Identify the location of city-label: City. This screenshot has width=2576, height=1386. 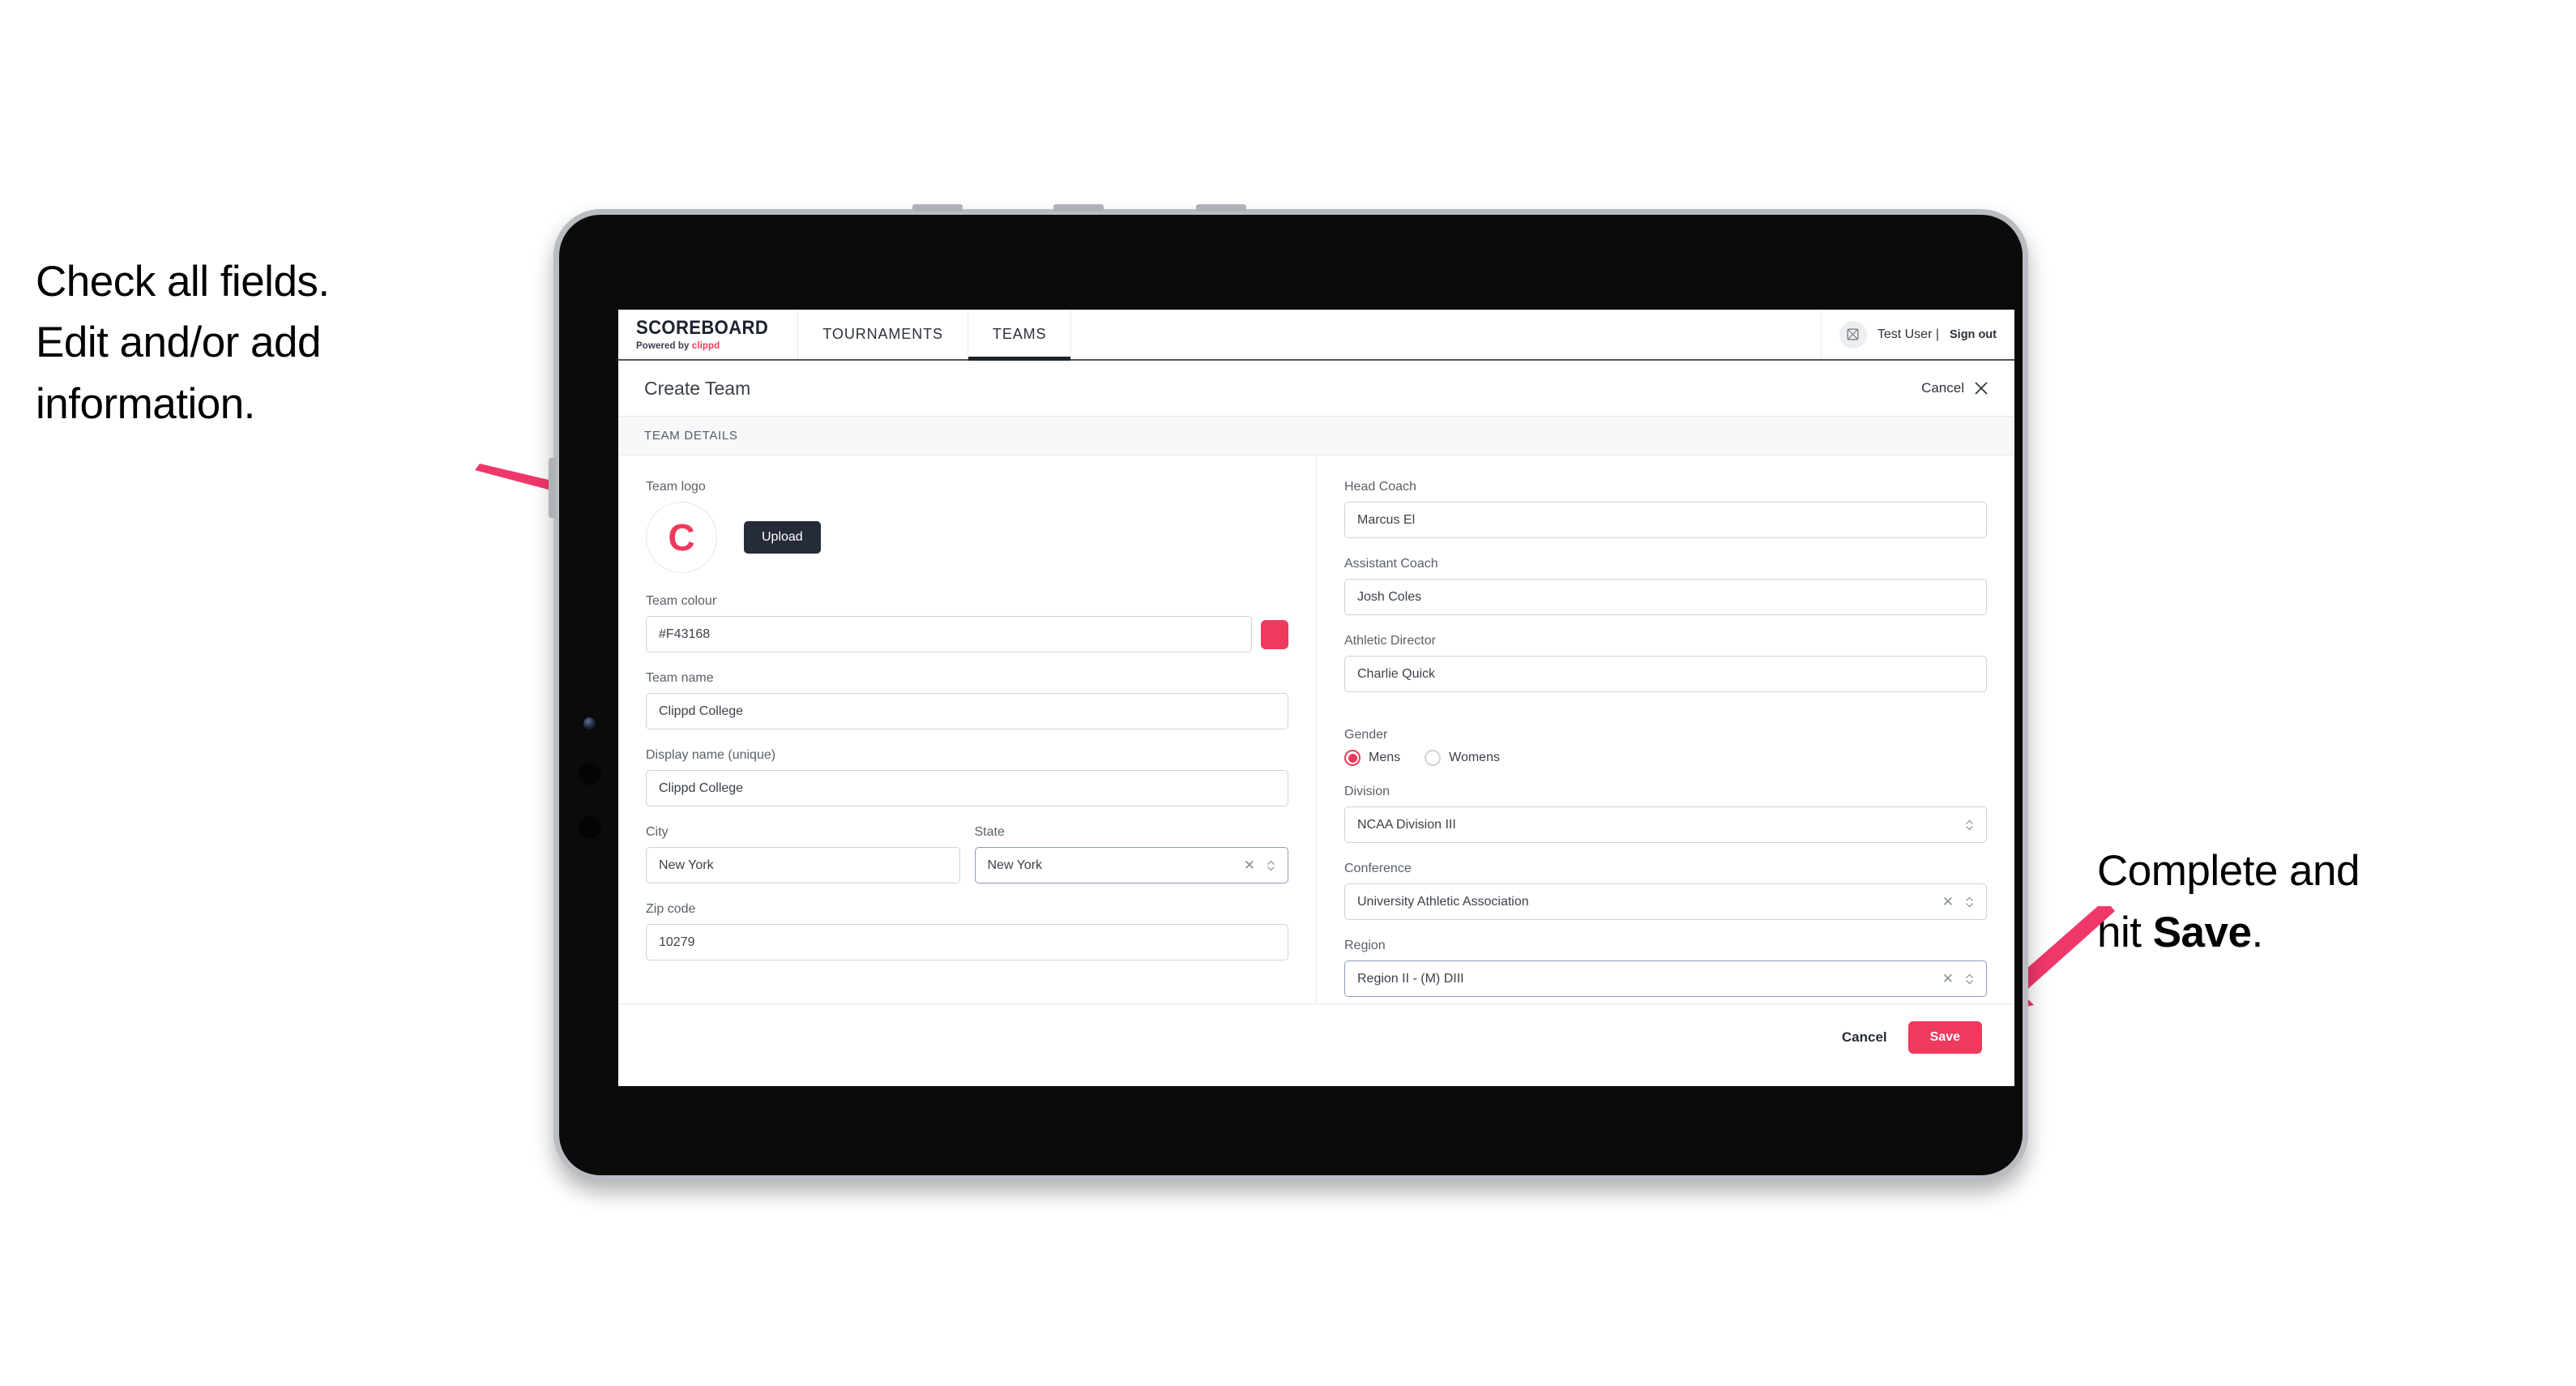
(657, 832).